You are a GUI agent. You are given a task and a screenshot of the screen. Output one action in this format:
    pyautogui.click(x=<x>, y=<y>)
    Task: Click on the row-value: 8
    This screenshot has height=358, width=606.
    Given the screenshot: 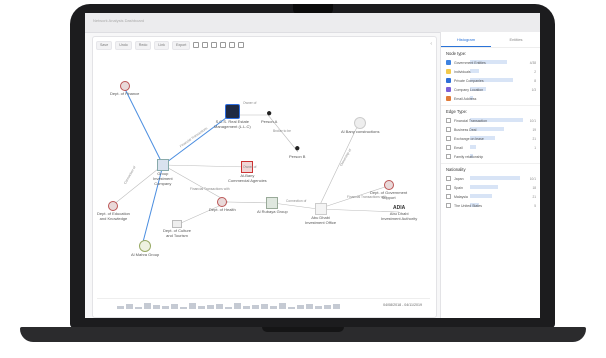 What is the action you would take?
    pyautogui.click(x=535, y=80)
    